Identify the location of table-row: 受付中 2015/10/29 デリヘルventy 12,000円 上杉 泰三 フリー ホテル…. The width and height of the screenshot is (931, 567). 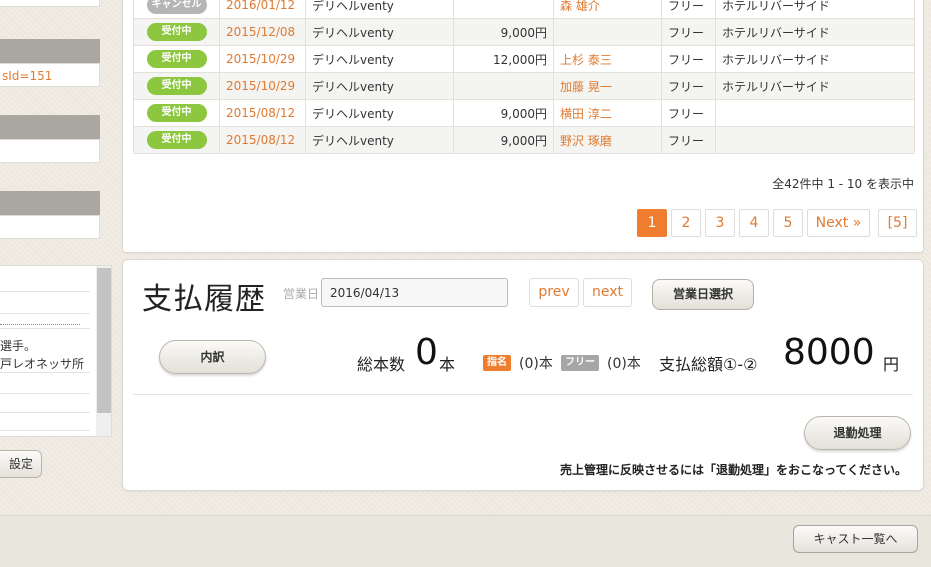
(524, 59).